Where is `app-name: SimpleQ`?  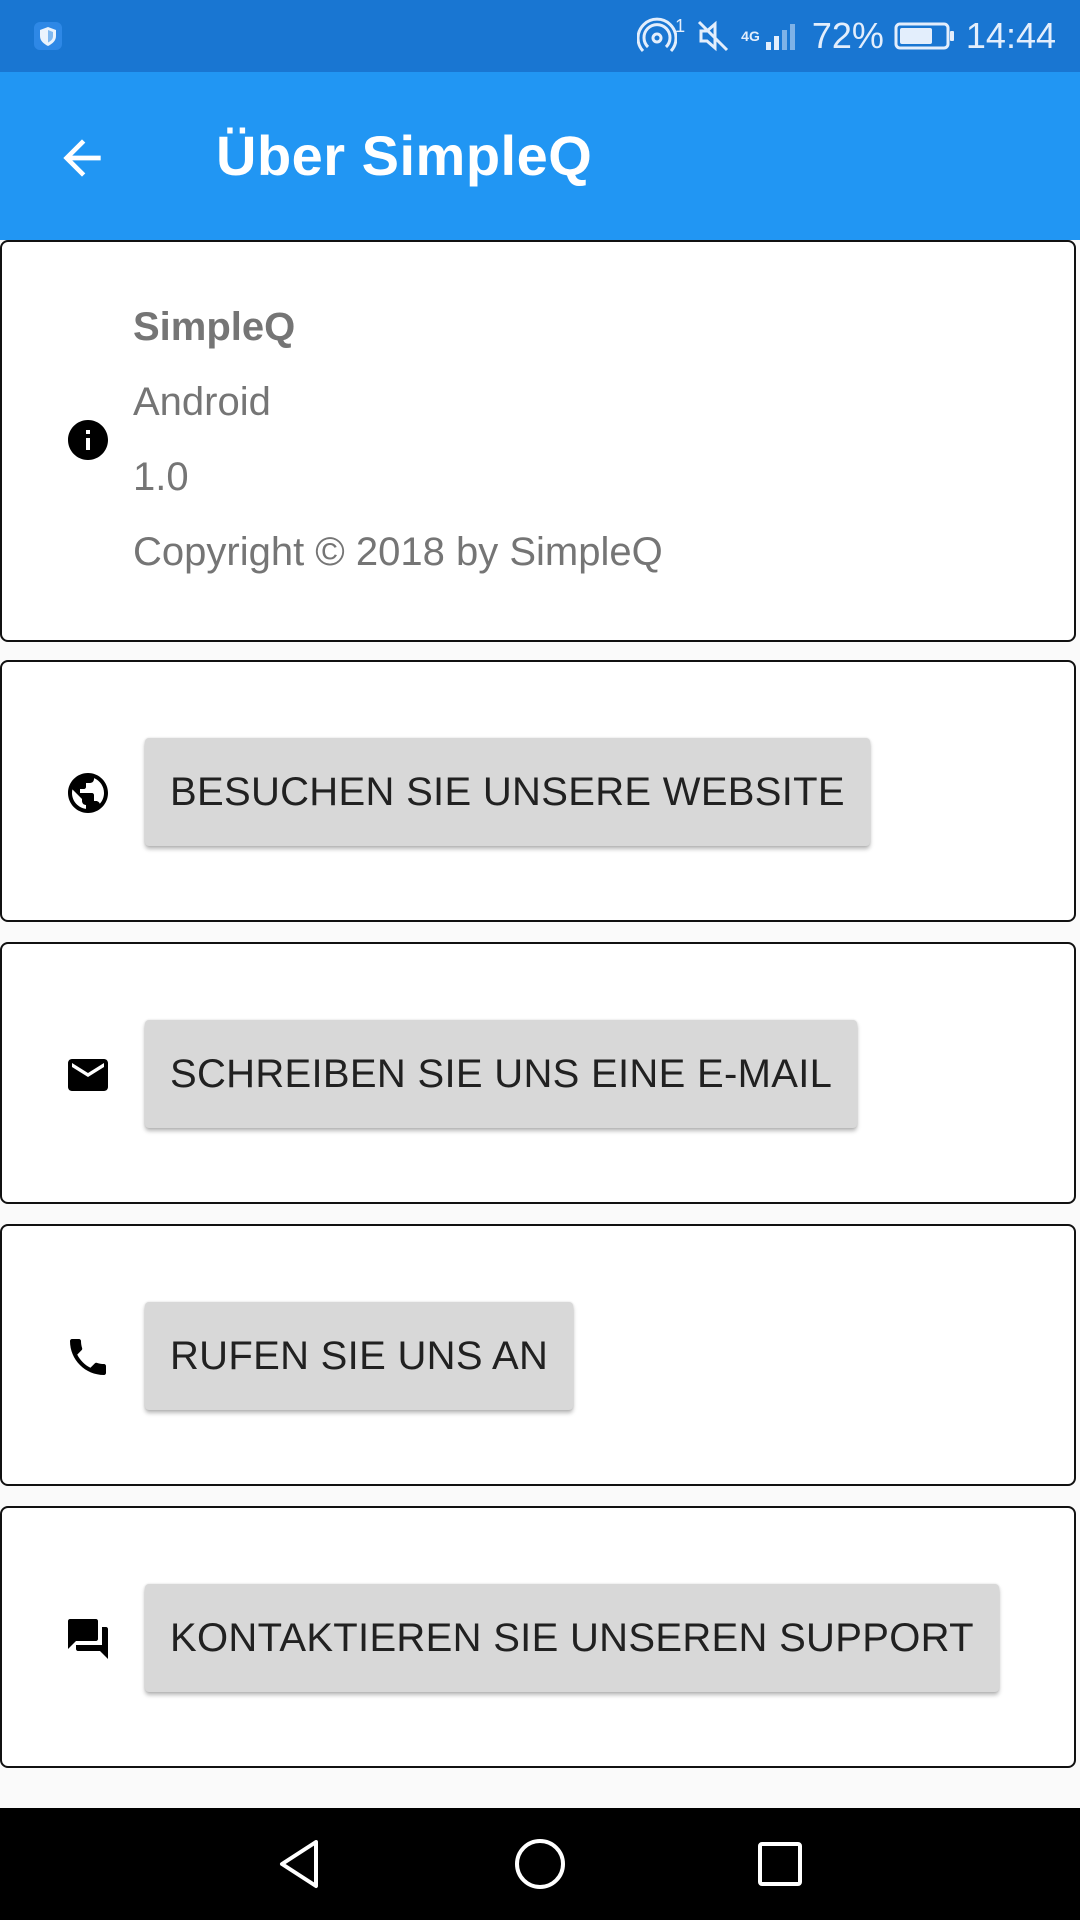 app-name: SimpleQ is located at coordinates (214, 327).